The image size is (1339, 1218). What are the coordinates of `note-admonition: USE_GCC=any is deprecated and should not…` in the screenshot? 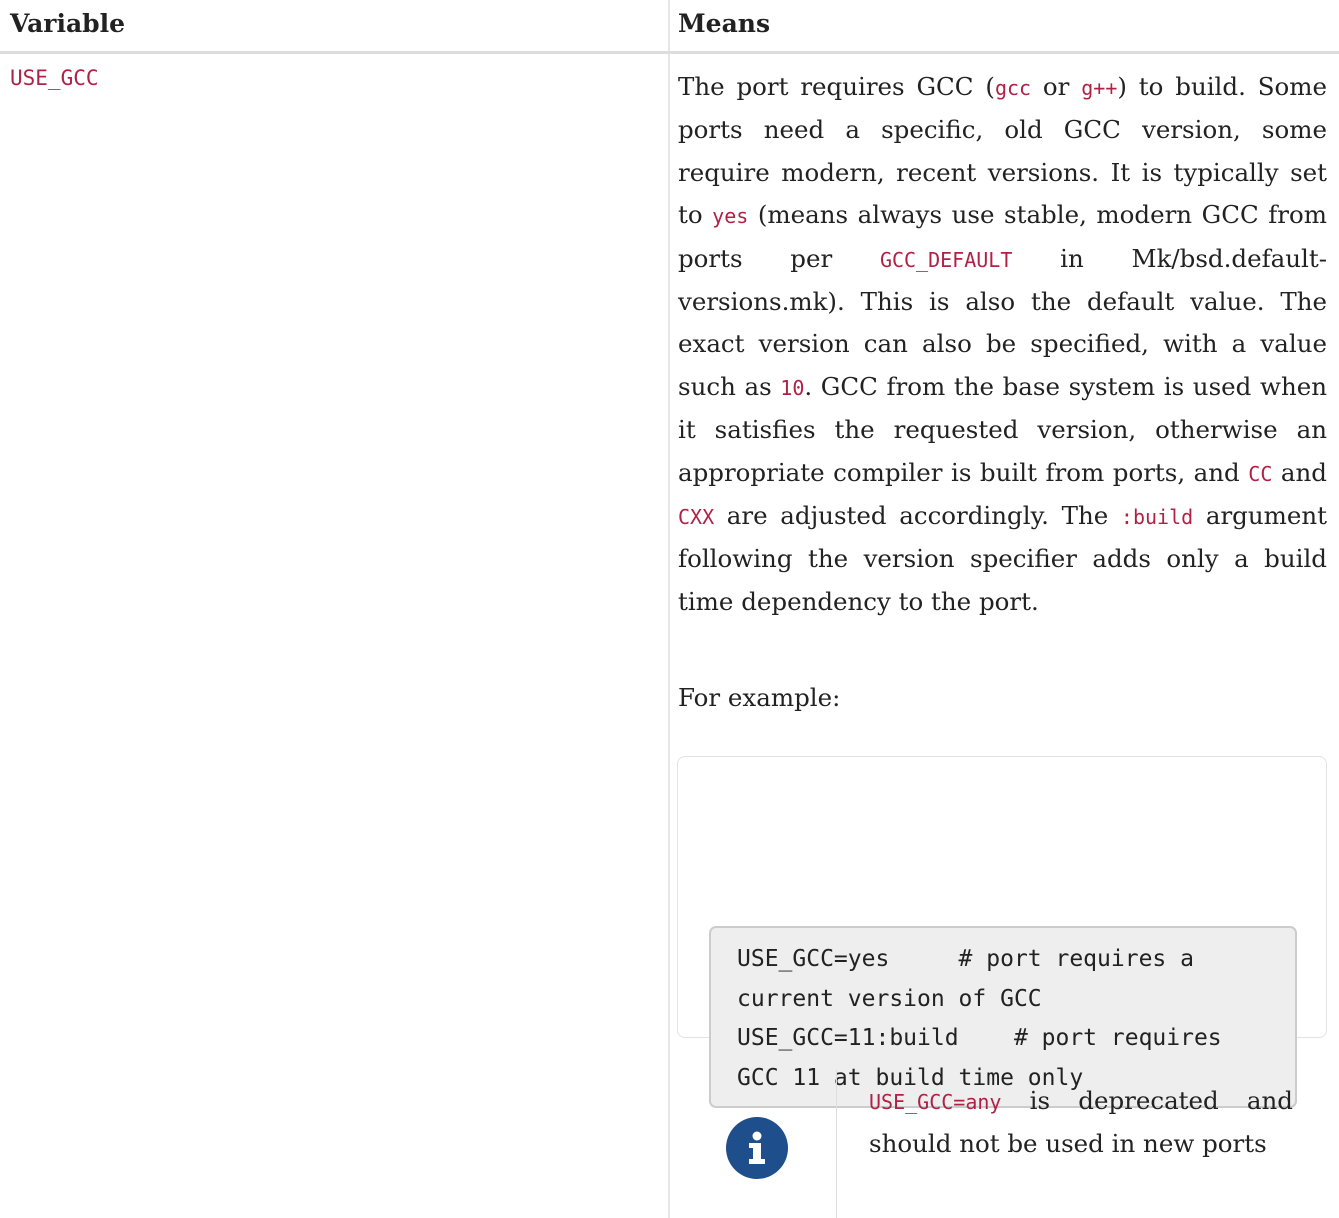 It's located at (1002, 1144).